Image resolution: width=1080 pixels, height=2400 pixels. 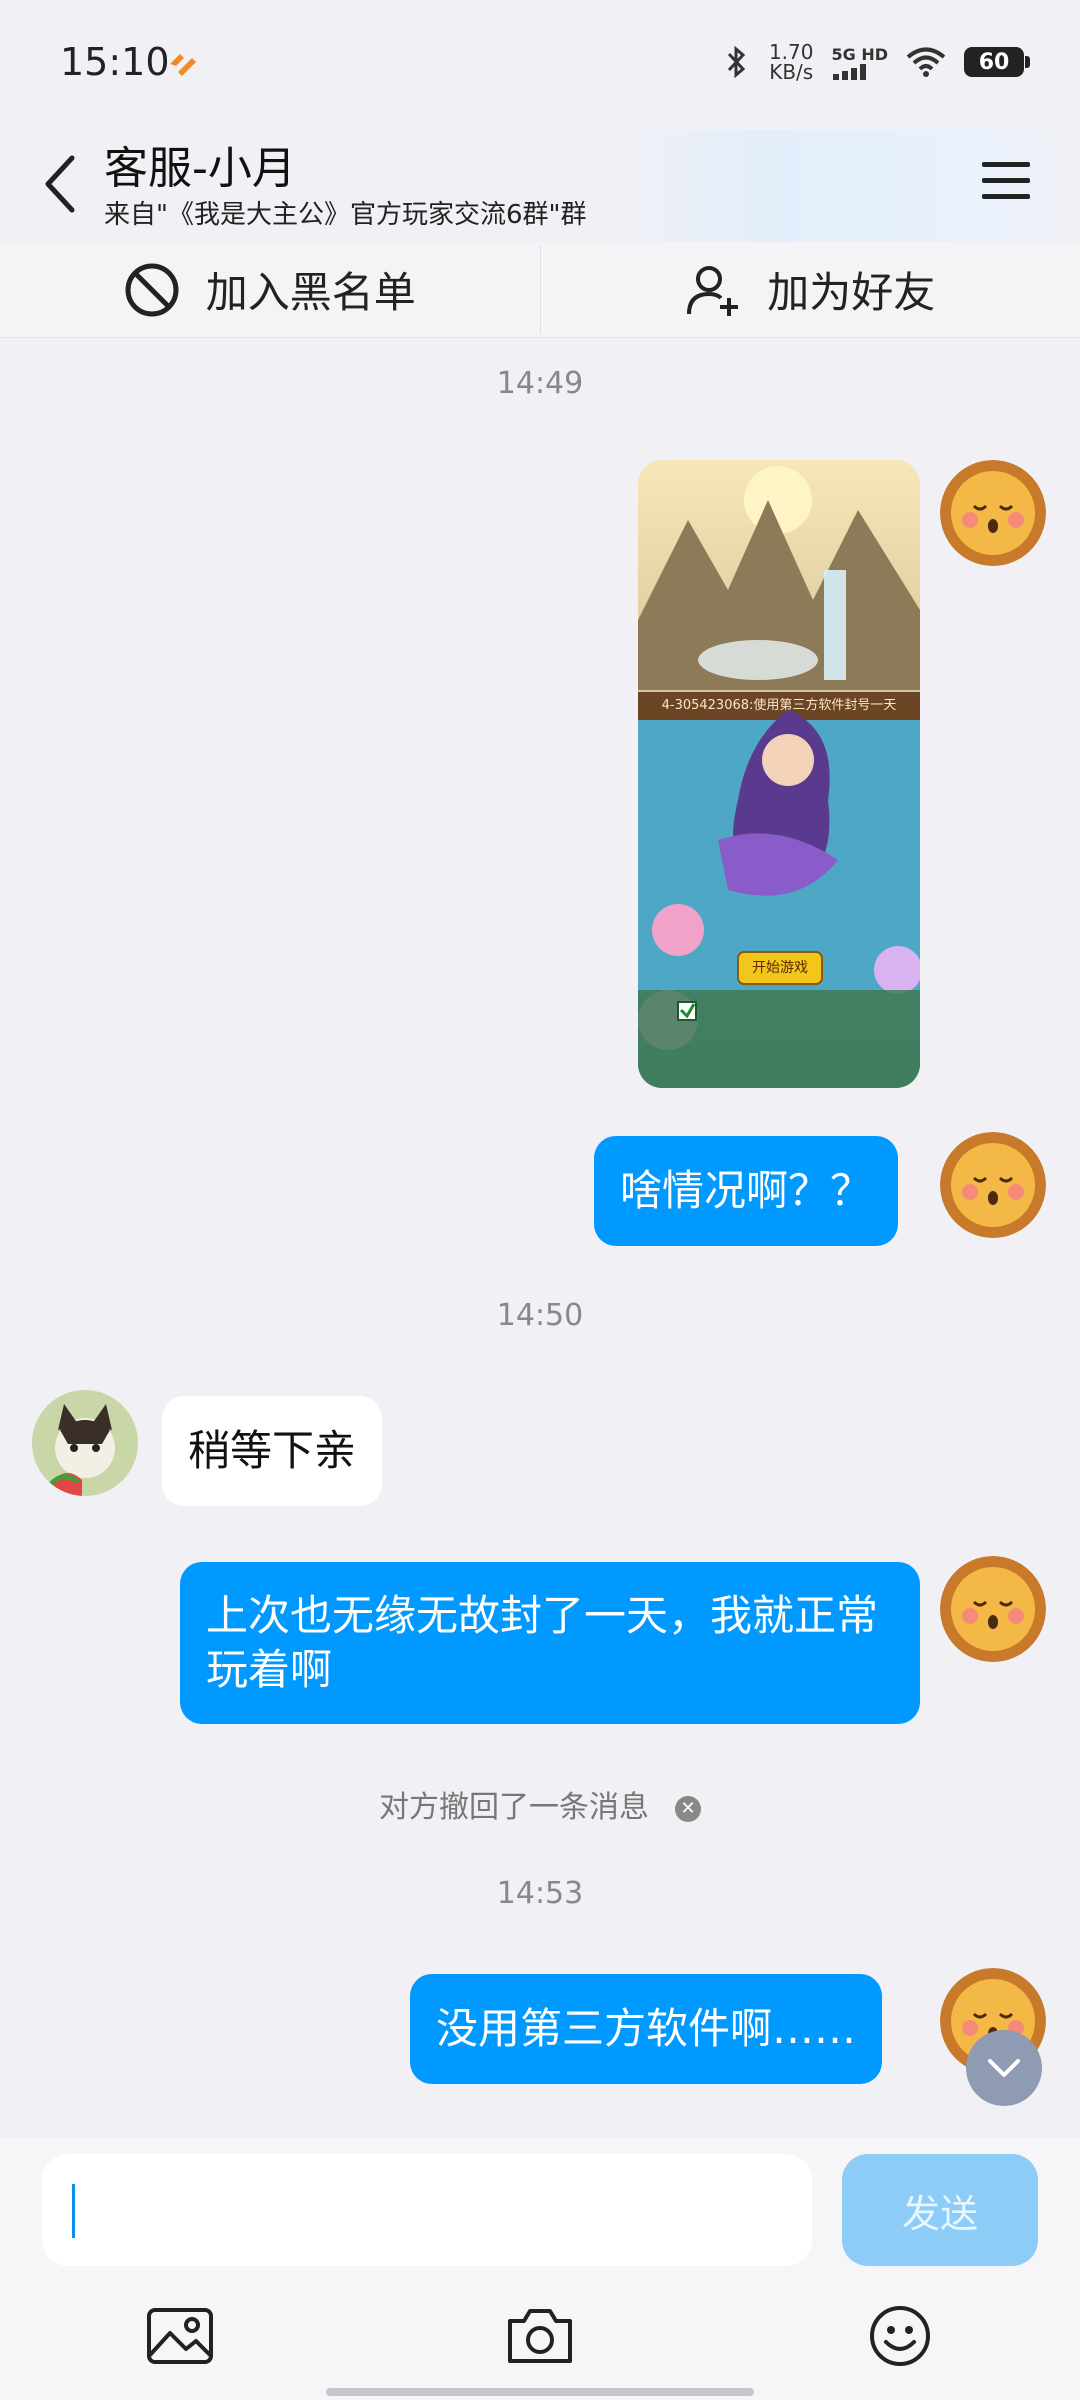 I want to click on stranger-action-bar: 加入黑名单 加为好友, so click(x=540, y=290).